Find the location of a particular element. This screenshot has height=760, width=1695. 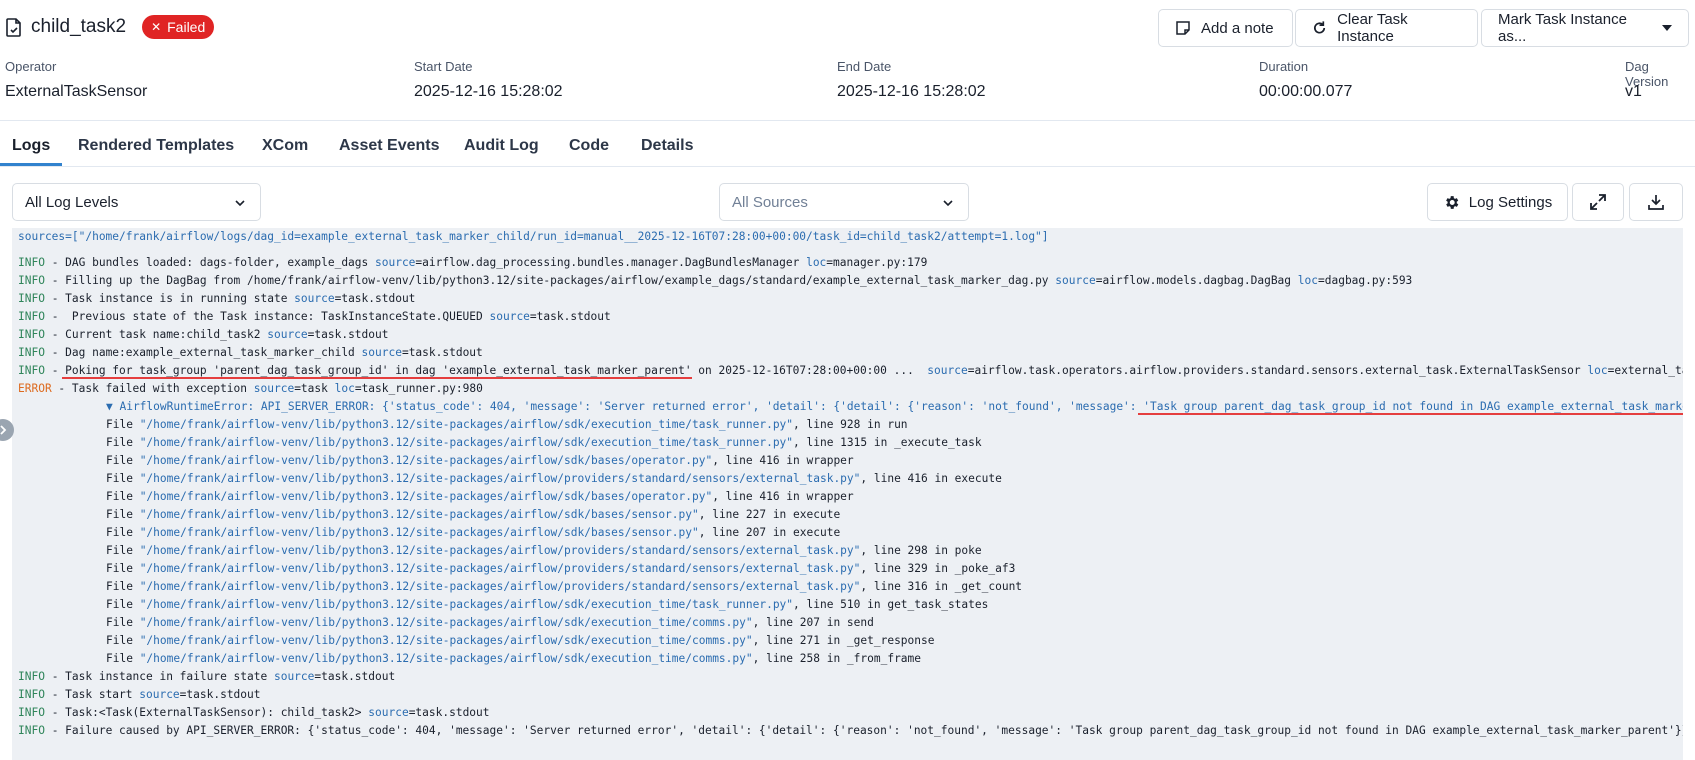

tab-audit-log: Audit Log is located at coordinates (501, 146).